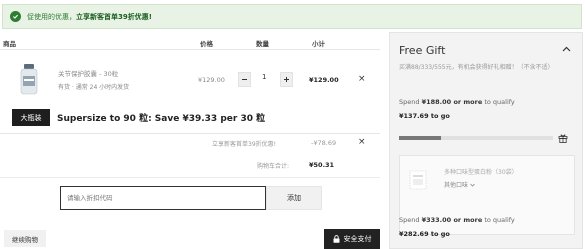  Describe the element at coordinates (15, 16) in the screenshot. I see `check-circle-icon` at that location.